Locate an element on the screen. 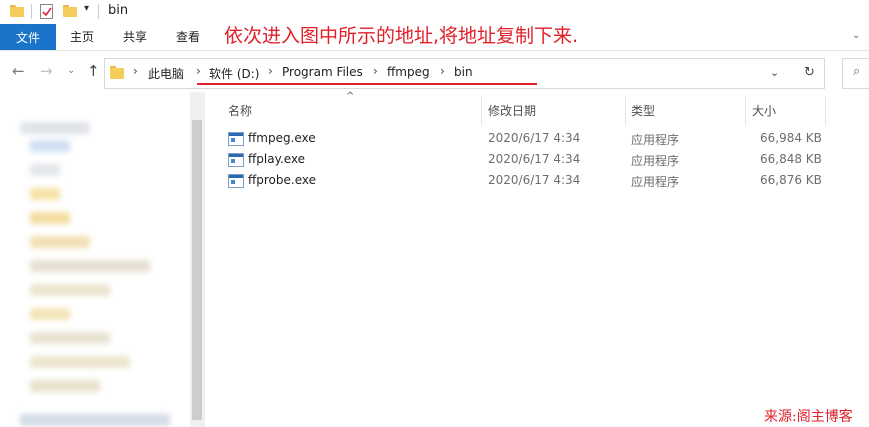 This screenshot has width=869, height=427. tab-file: 文件 is located at coordinates (28, 37).